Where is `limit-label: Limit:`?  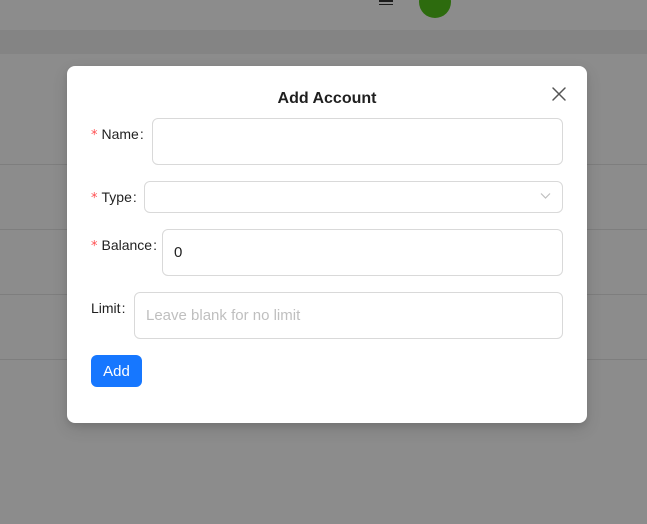 limit-label: Limit: is located at coordinates (108, 308).